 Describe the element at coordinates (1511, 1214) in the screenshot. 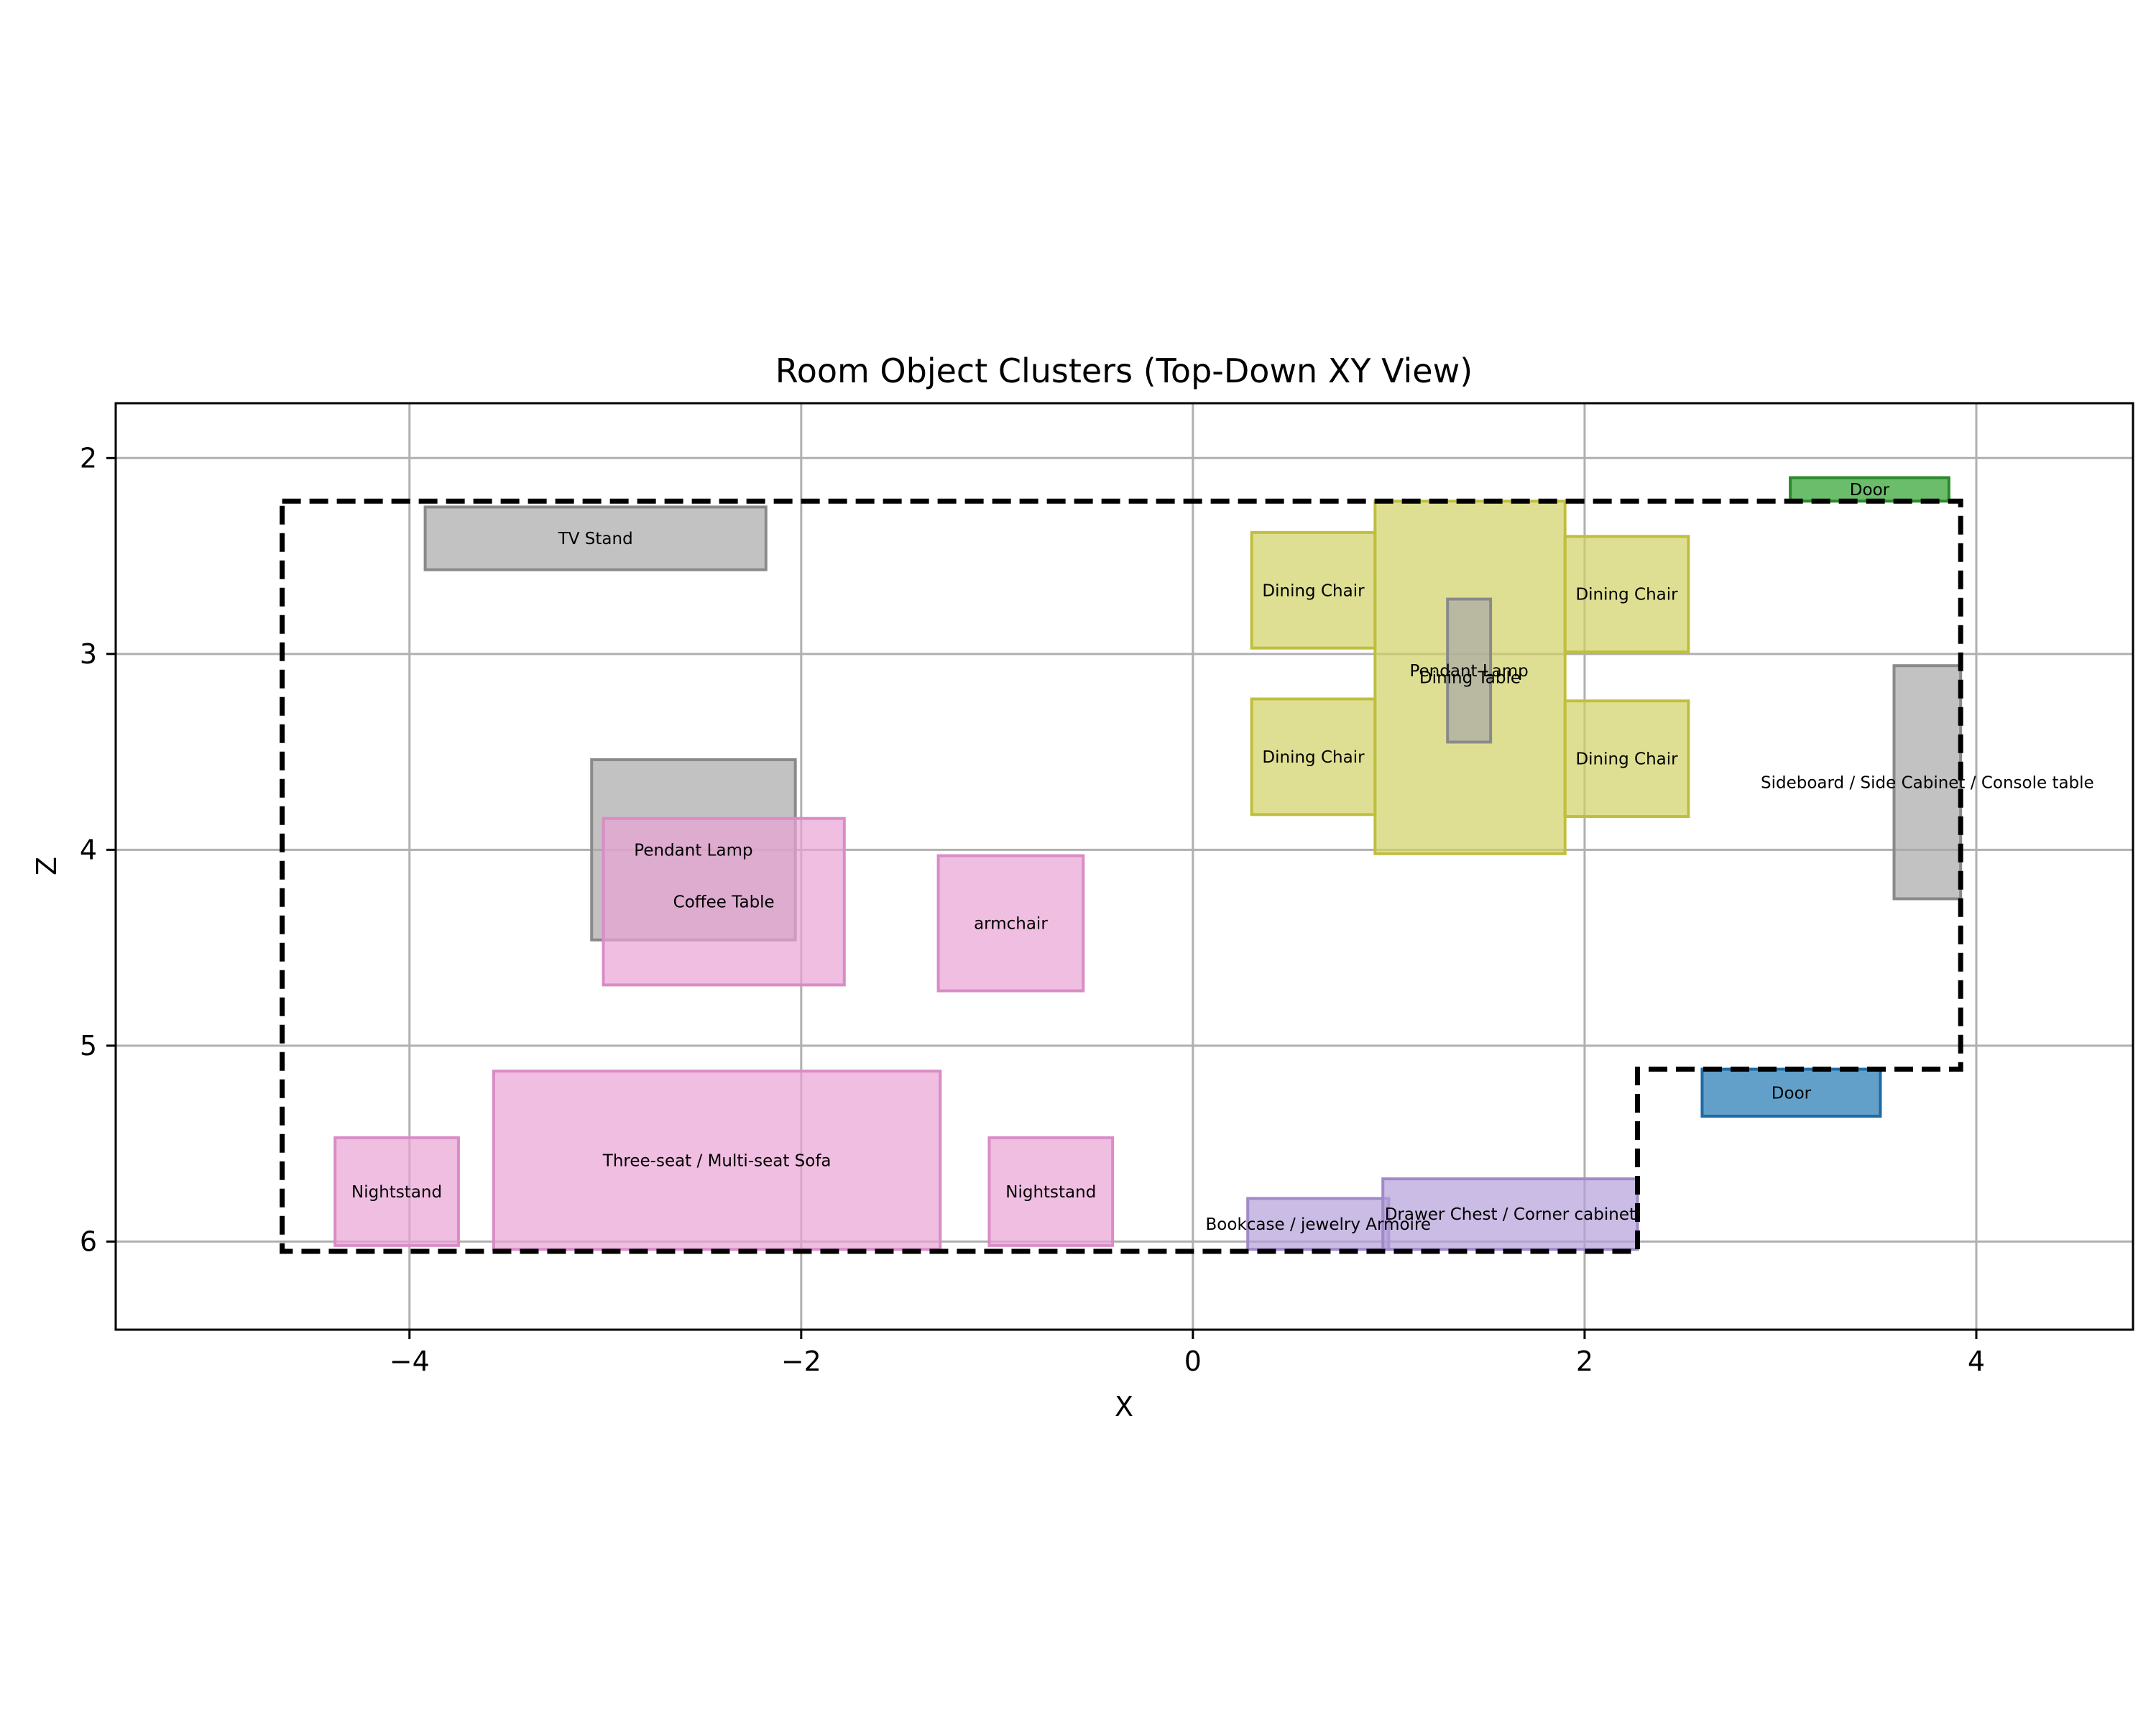

I see `object-label-drawer-chest-corner-cabinet: Drawer Chest / Corner cabinet` at that location.